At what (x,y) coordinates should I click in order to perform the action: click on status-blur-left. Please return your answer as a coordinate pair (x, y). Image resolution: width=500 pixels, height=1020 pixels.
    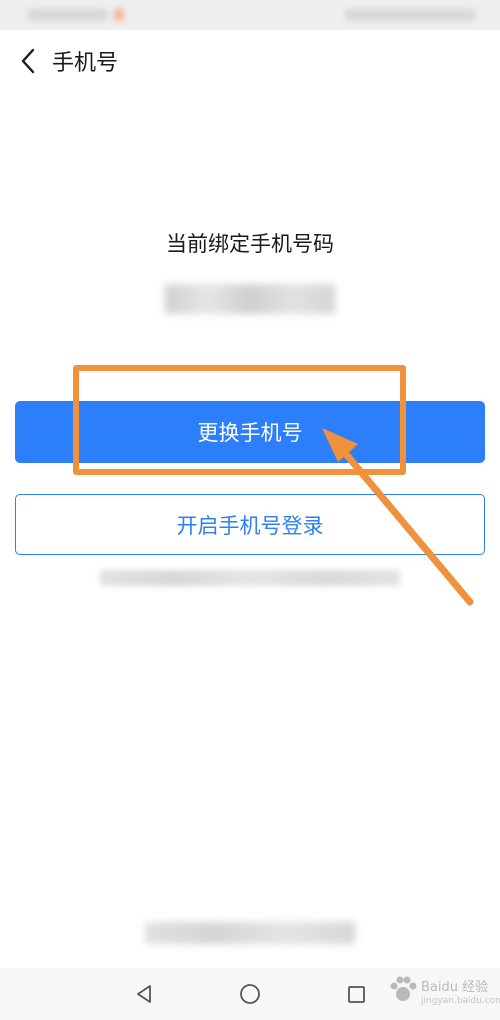
    Looking at the image, I should click on (68, 15).